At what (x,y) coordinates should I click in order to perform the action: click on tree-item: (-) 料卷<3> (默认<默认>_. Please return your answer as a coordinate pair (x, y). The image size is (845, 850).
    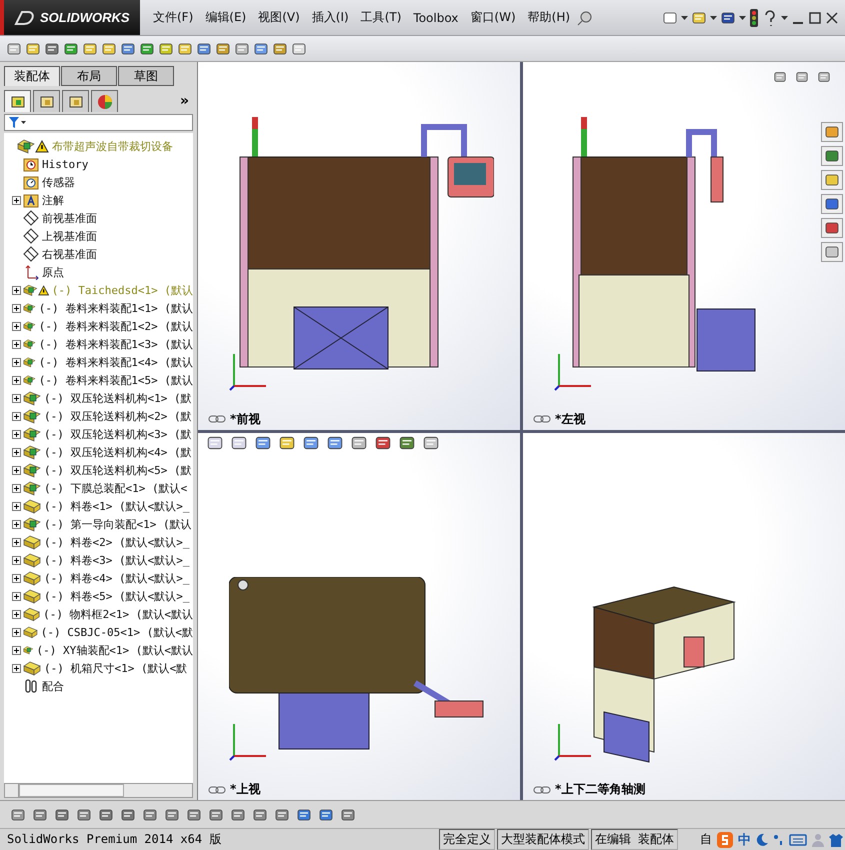
    Looking at the image, I should click on (117, 560).